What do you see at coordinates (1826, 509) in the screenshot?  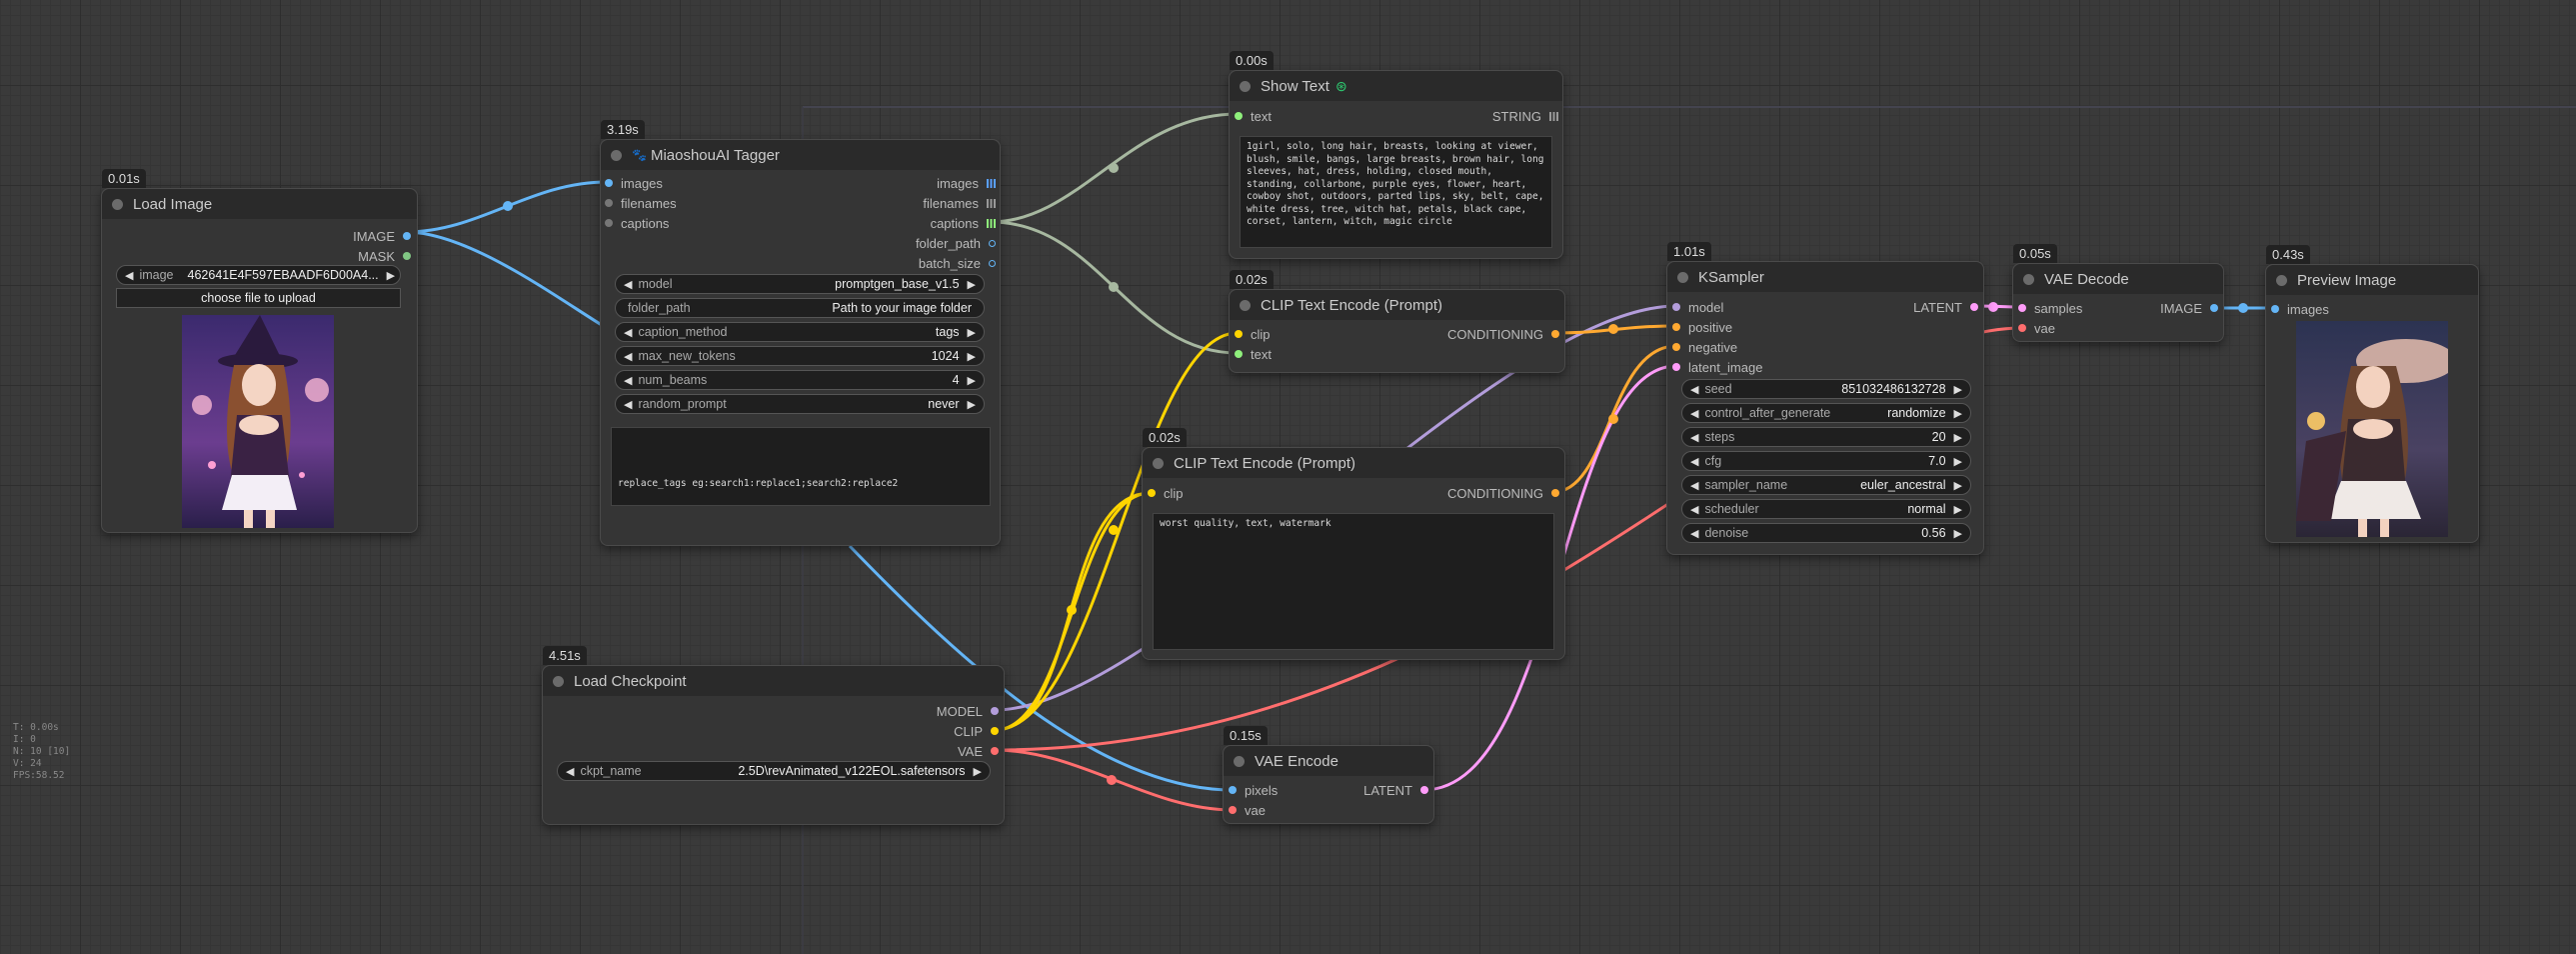 I see `scheduler-widget: ◀ scheduler normal ▶` at bounding box center [1826, 509].